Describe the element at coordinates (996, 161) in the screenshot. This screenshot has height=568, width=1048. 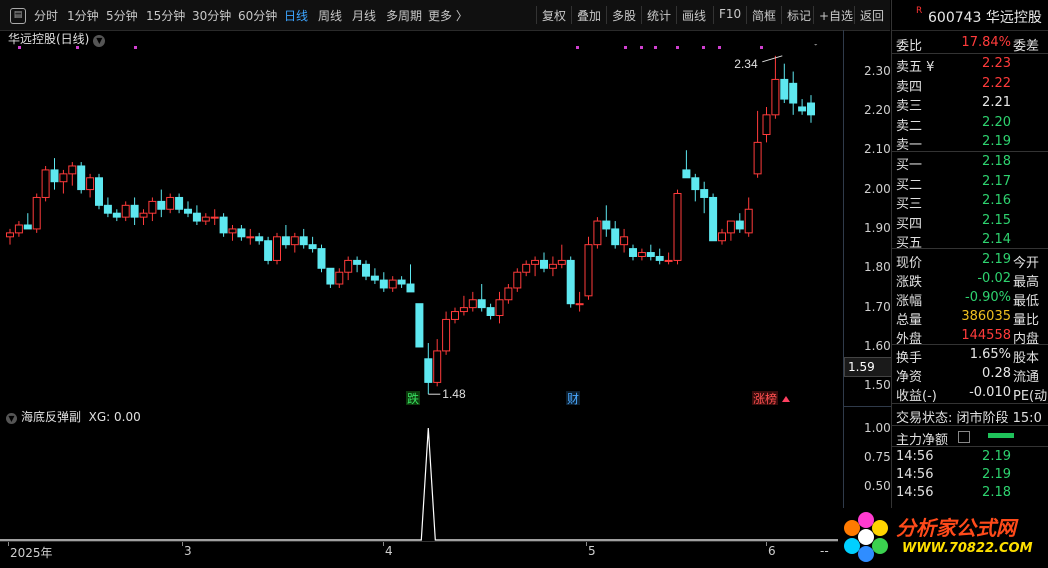
I see `book-price: 2.18` at that location.